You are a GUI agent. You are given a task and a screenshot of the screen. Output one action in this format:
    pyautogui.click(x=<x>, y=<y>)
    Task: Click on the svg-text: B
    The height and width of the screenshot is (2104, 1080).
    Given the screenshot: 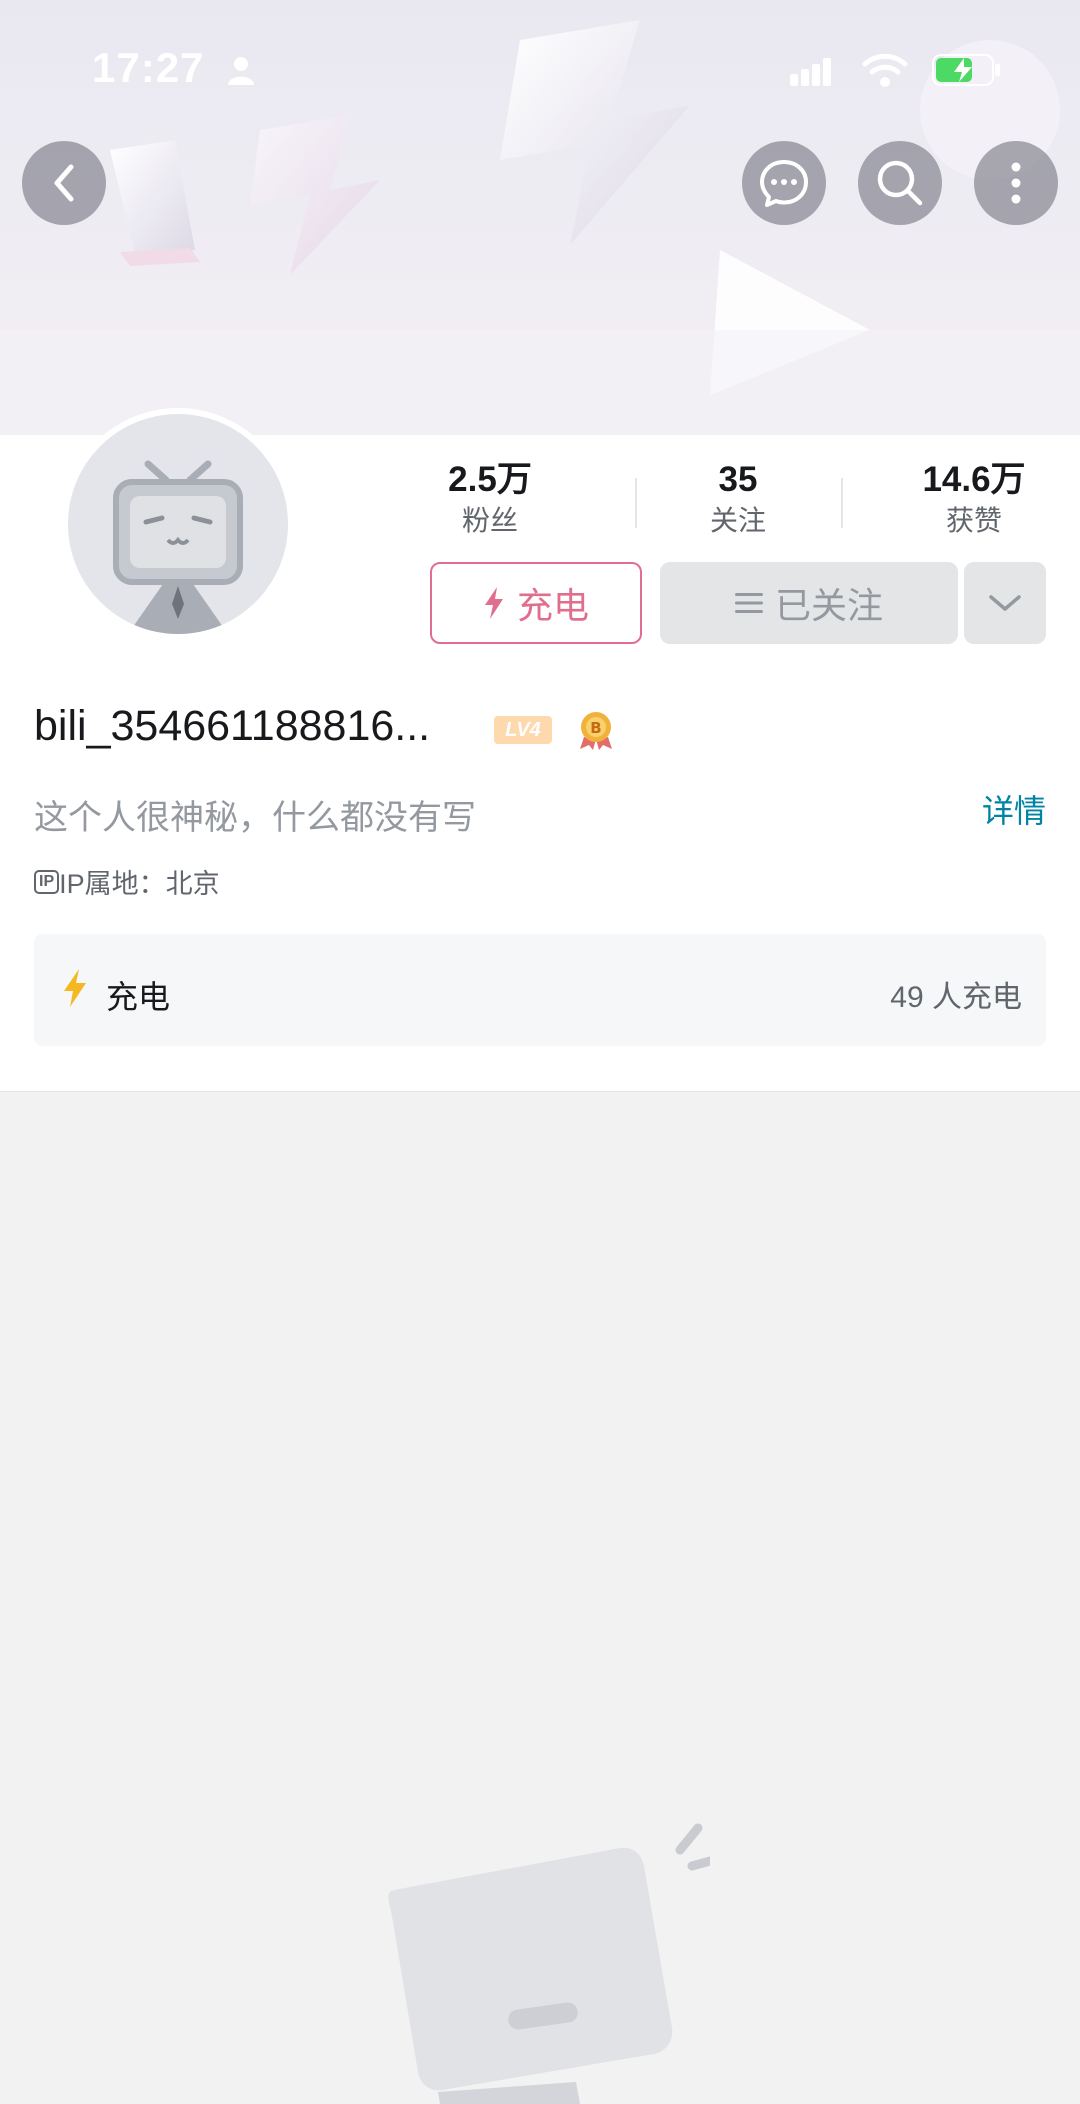 What is the action you would take?
    pyautogui.click(x=595, y=728)
    